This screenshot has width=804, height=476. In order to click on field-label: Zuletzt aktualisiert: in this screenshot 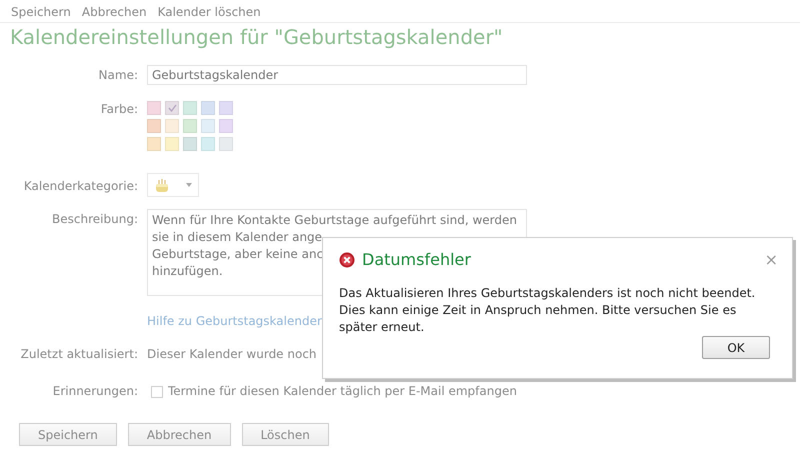, I will do `click(79, 353)`.